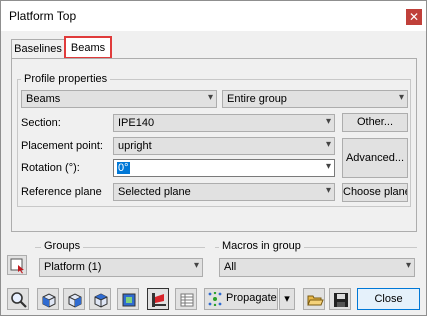  What do you see at coordinates (213, 16) in the screenshot?
I see `title-bar: Platform Top ✕` at bounding box center [213, 16].